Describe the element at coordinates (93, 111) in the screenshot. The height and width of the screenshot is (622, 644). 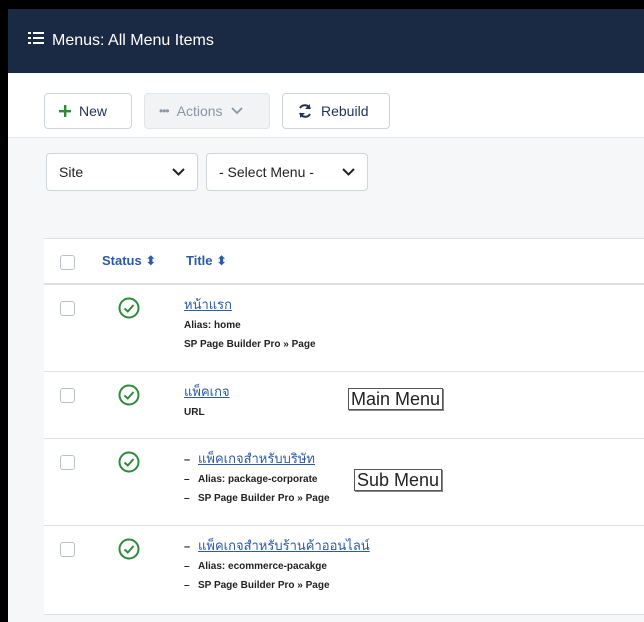
I see `new-button-label: New` at that location.